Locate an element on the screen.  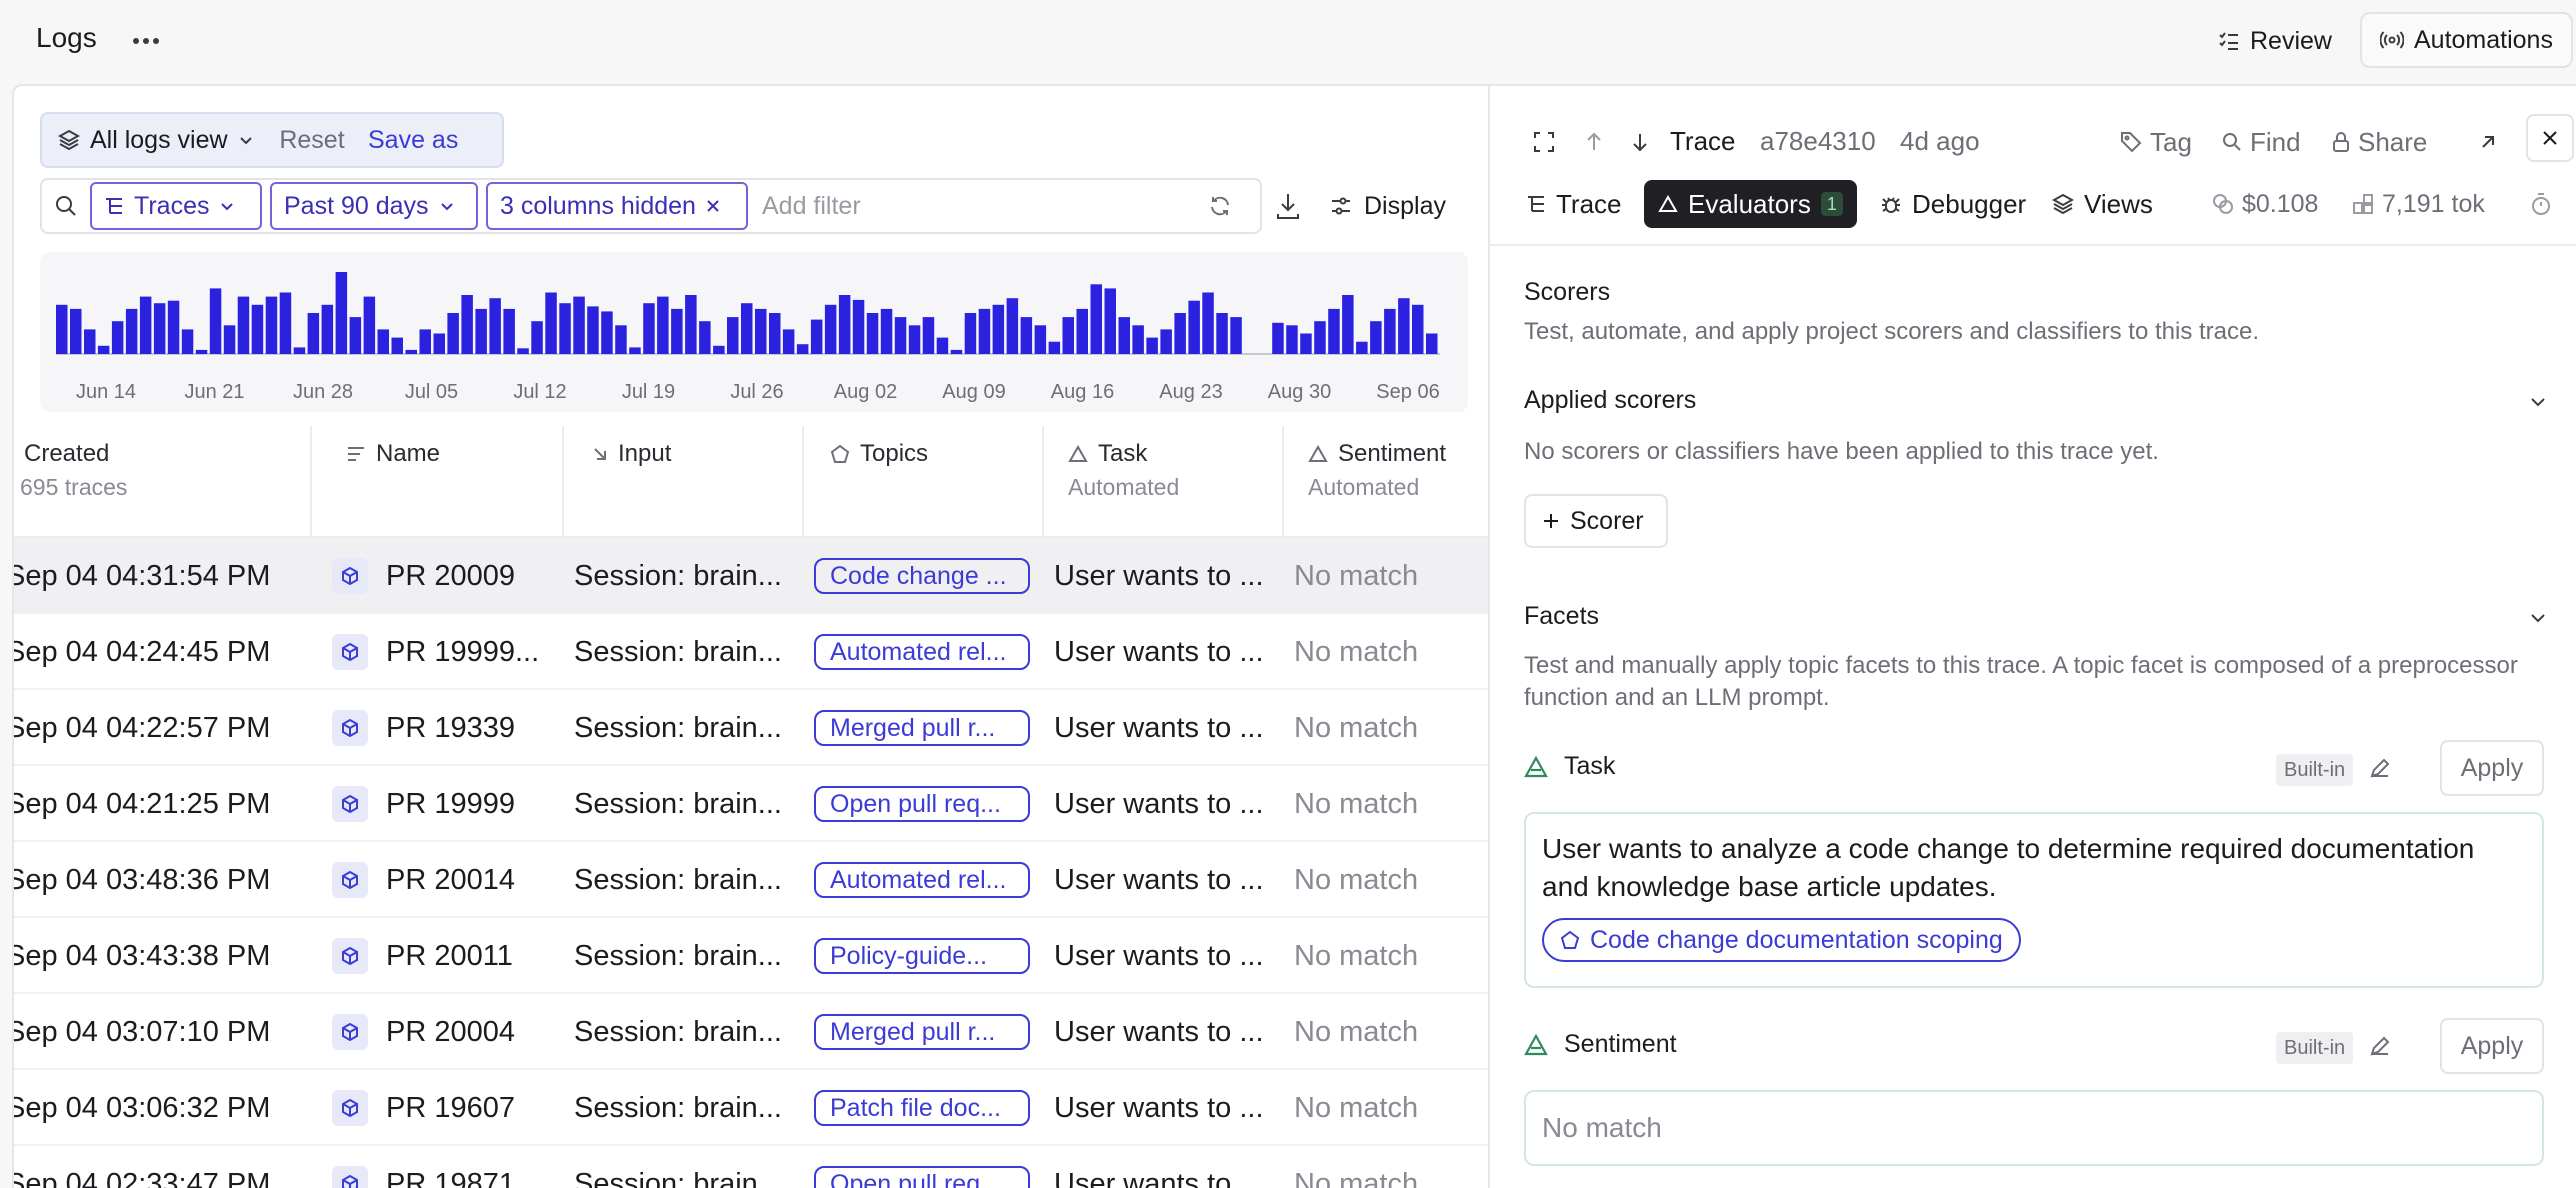
column-topics: Topics is located at coordinates (924, 482).